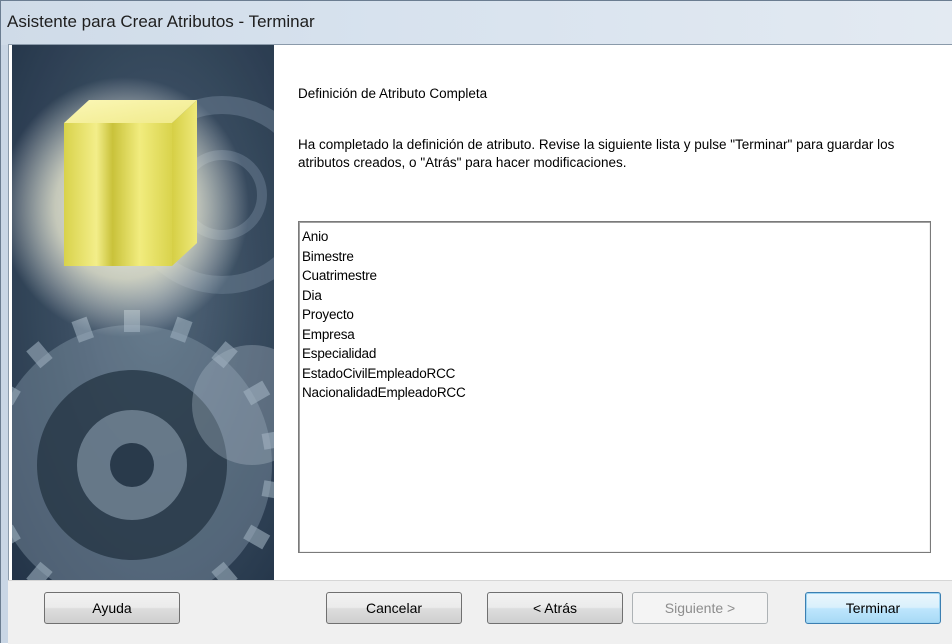 The width and height of the screenshot is (952, 644). Describe the element at coordinates (616, 315) in the screenshot. I see `list-item: Proyecto` at that location.